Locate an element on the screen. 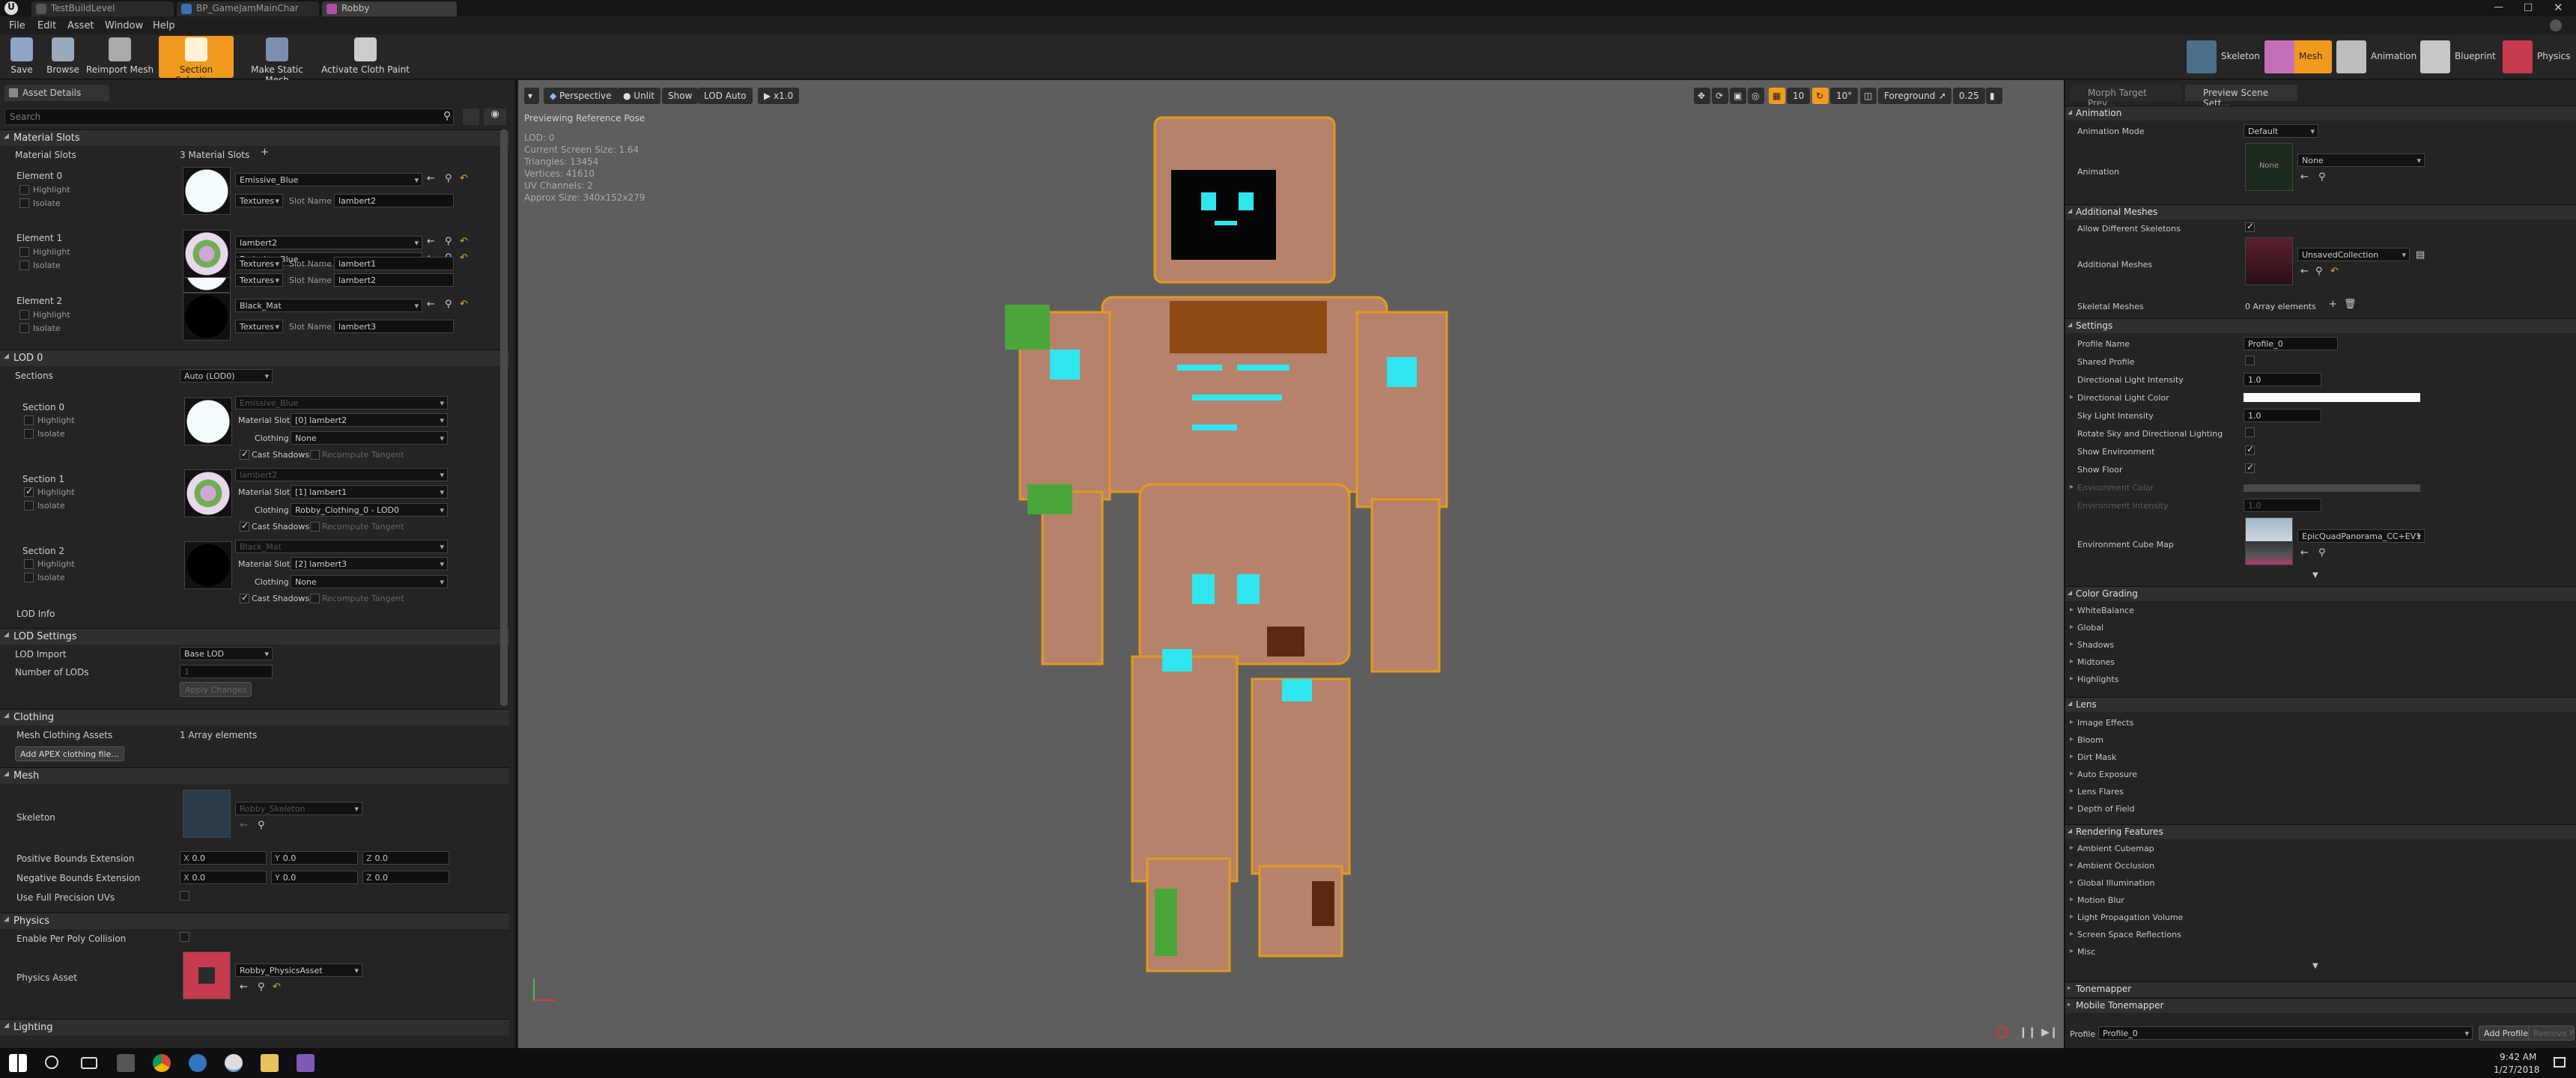  delete-elements-icon: 🗑 is located at coordinates (2350, 304).